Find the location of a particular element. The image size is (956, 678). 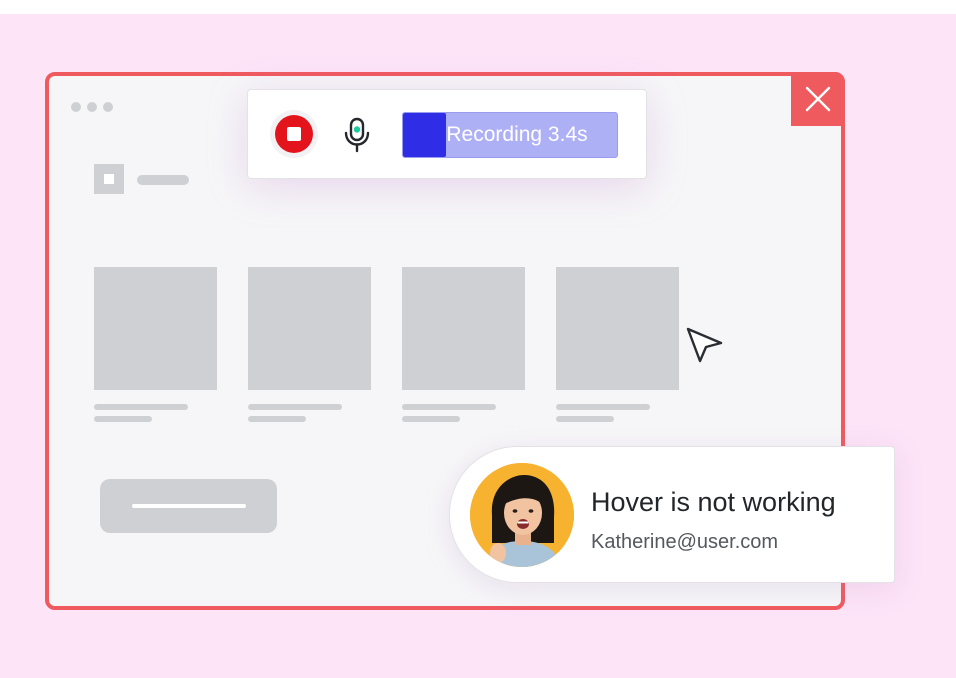

comment-author-email: Katherine@user.com is located at coordinates (685, 542).